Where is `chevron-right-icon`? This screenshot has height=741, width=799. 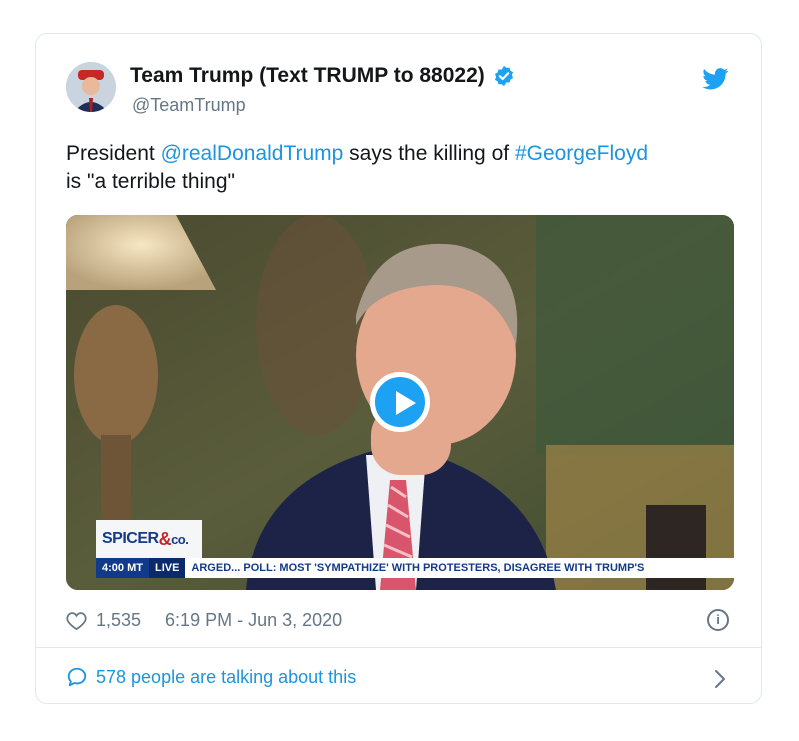
chevron-right-icon is located at coordinates (720, 679).